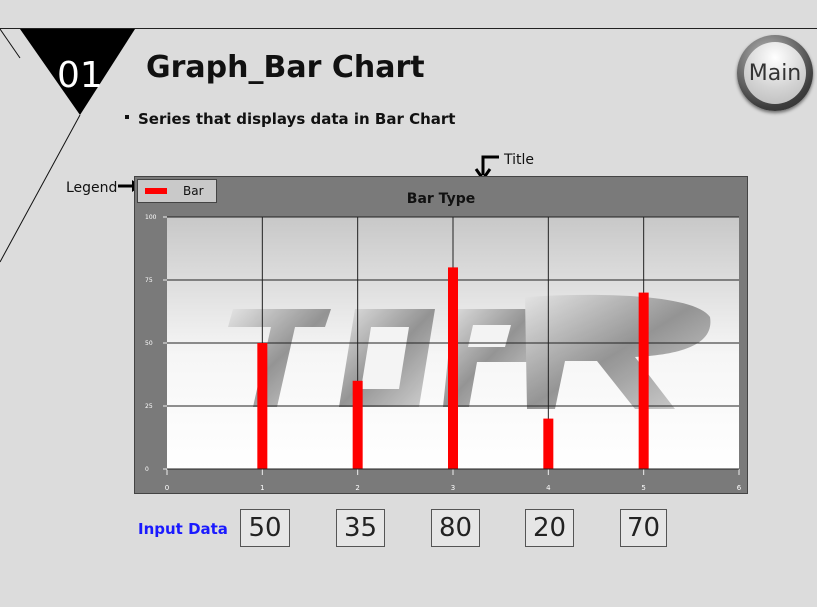 This screenshot has width=817, height=607. What do you see at coordinates (67, 145) in the screenshot?
I see `header-decoration` at bounding box center [67, 145].